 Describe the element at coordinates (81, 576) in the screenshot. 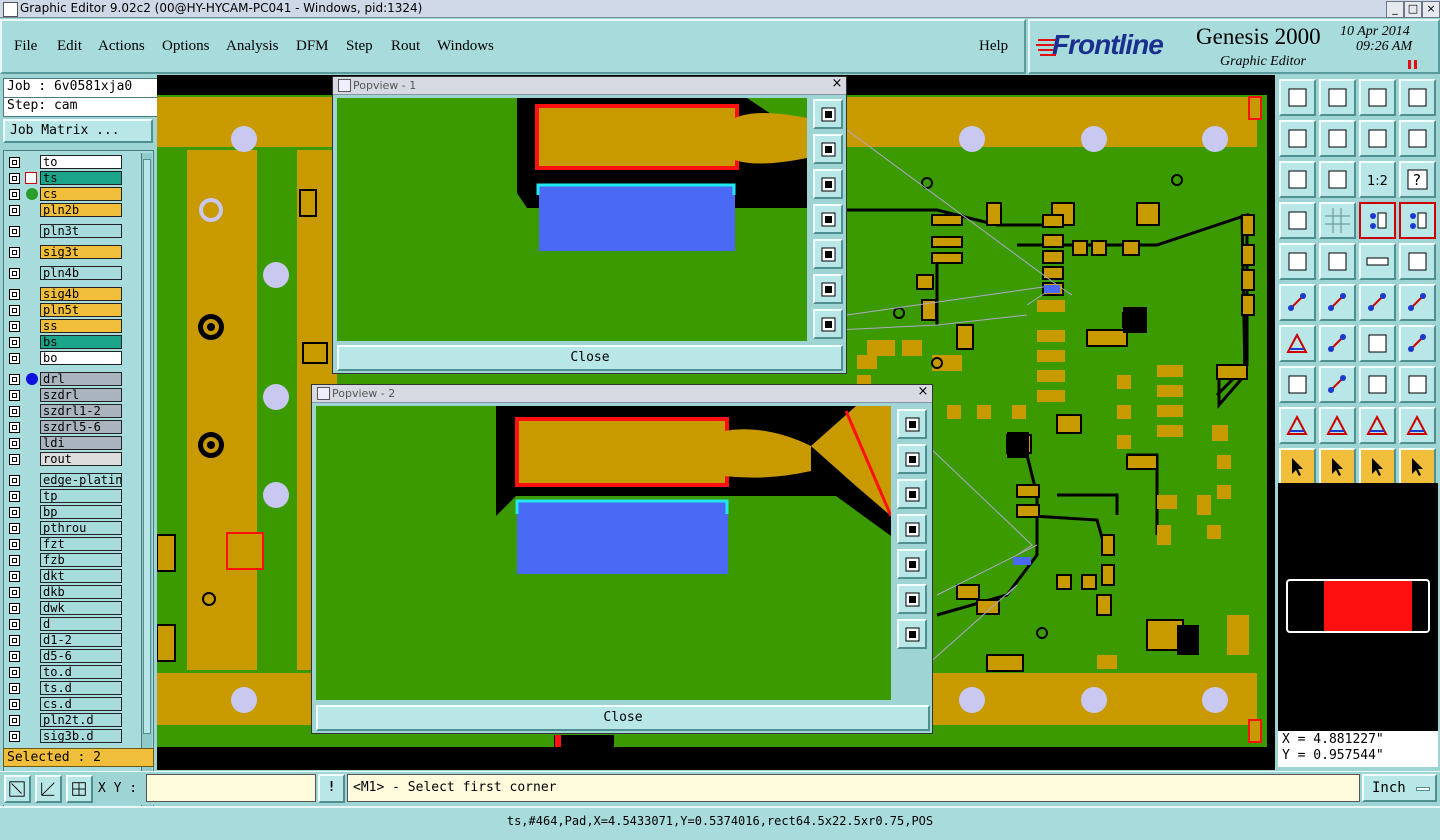

I see `layer-name: dkt` at that location.